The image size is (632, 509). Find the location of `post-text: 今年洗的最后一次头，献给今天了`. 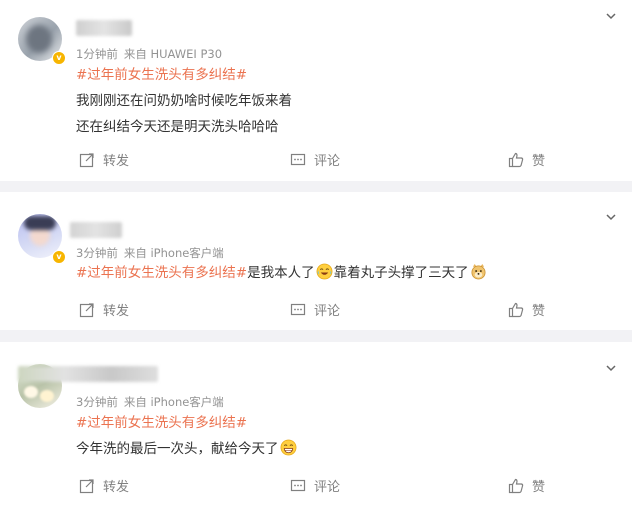

post-text: 今年洗的最后一次头，献给今天了 is located at coordinates (177, 449).